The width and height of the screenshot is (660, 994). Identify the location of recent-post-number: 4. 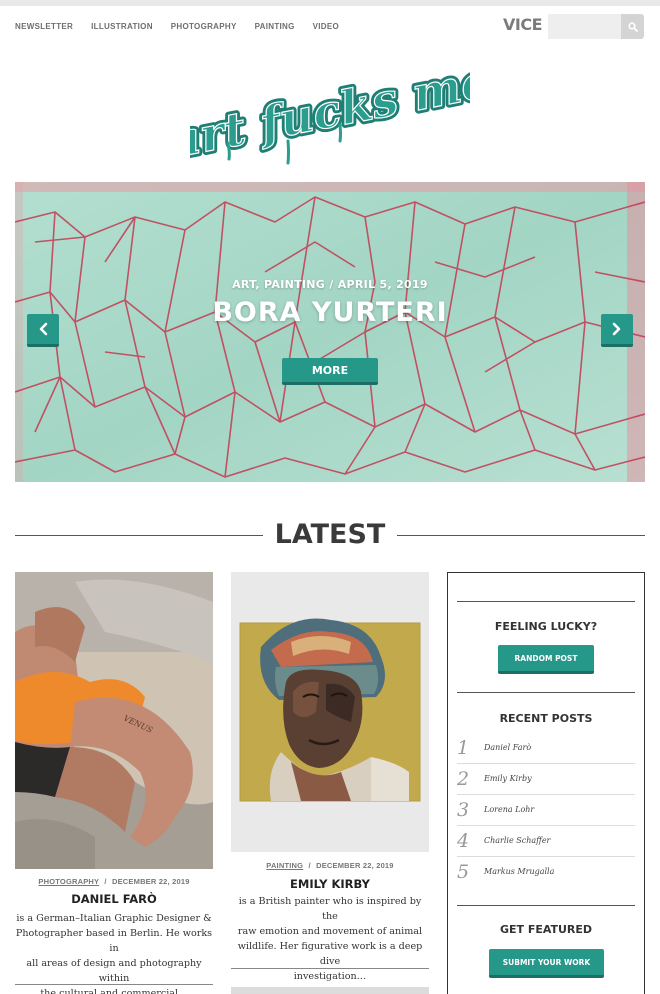
(463, 841).